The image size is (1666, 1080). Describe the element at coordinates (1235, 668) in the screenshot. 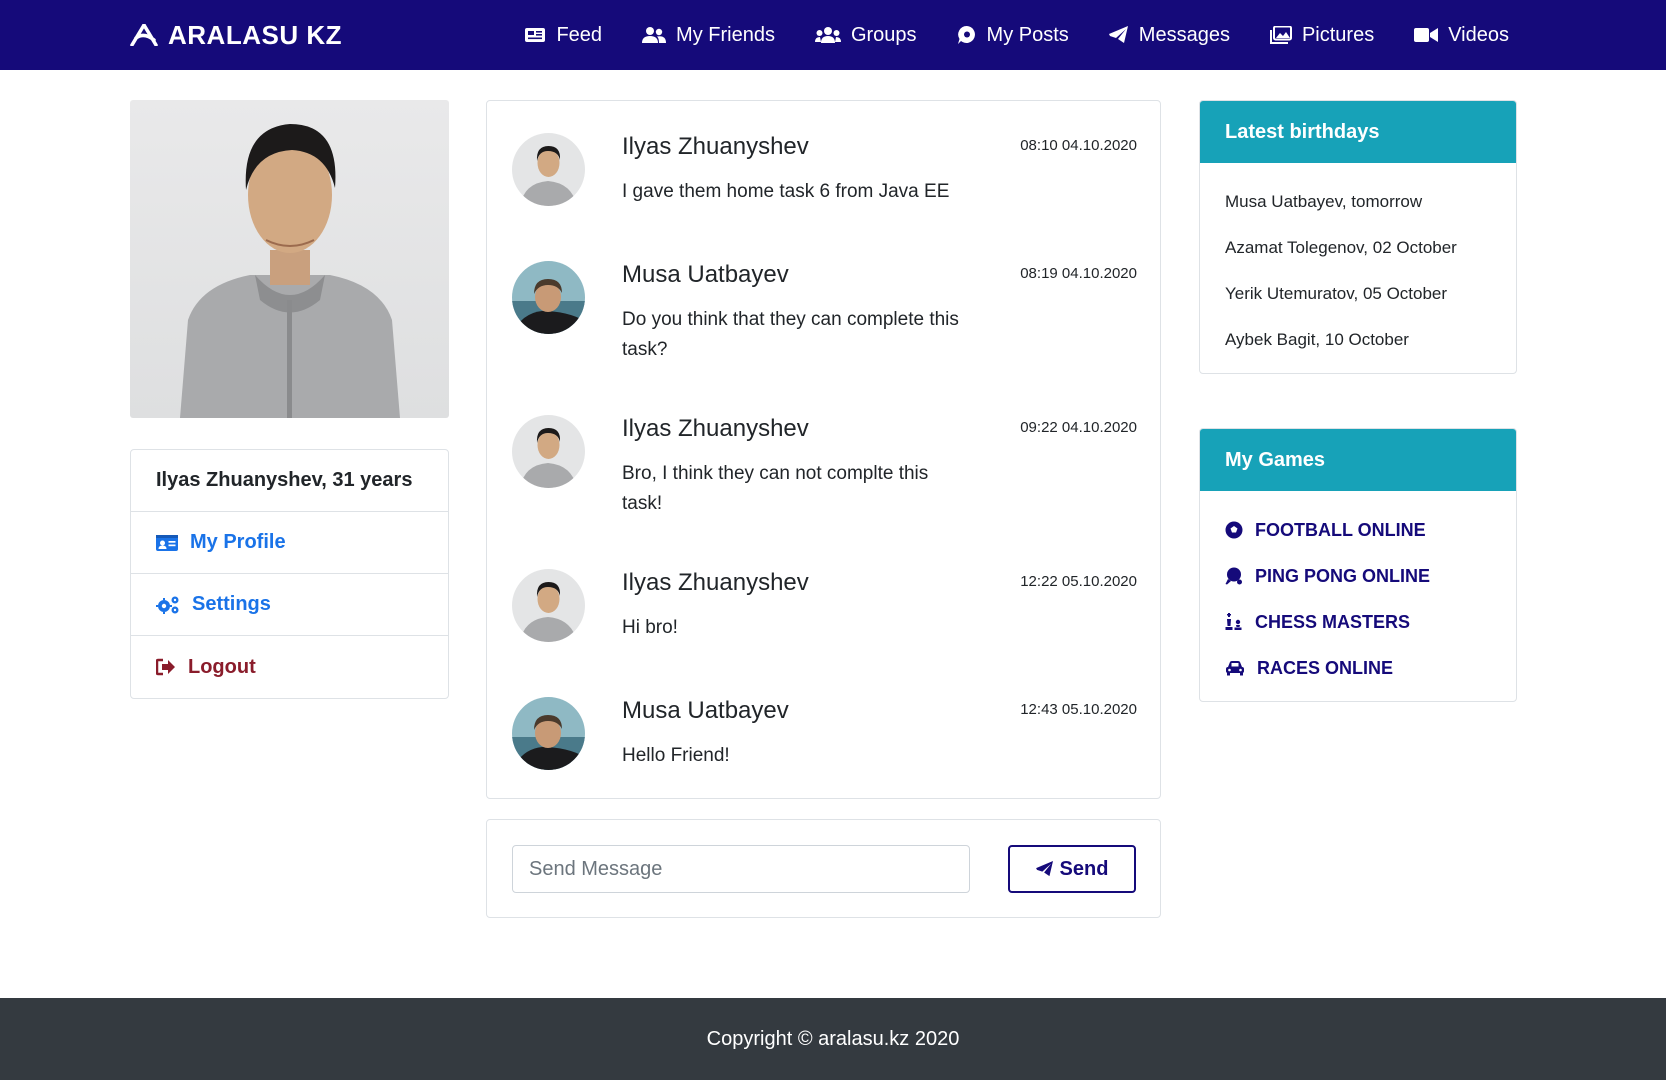

I see `car-icon` at that location.